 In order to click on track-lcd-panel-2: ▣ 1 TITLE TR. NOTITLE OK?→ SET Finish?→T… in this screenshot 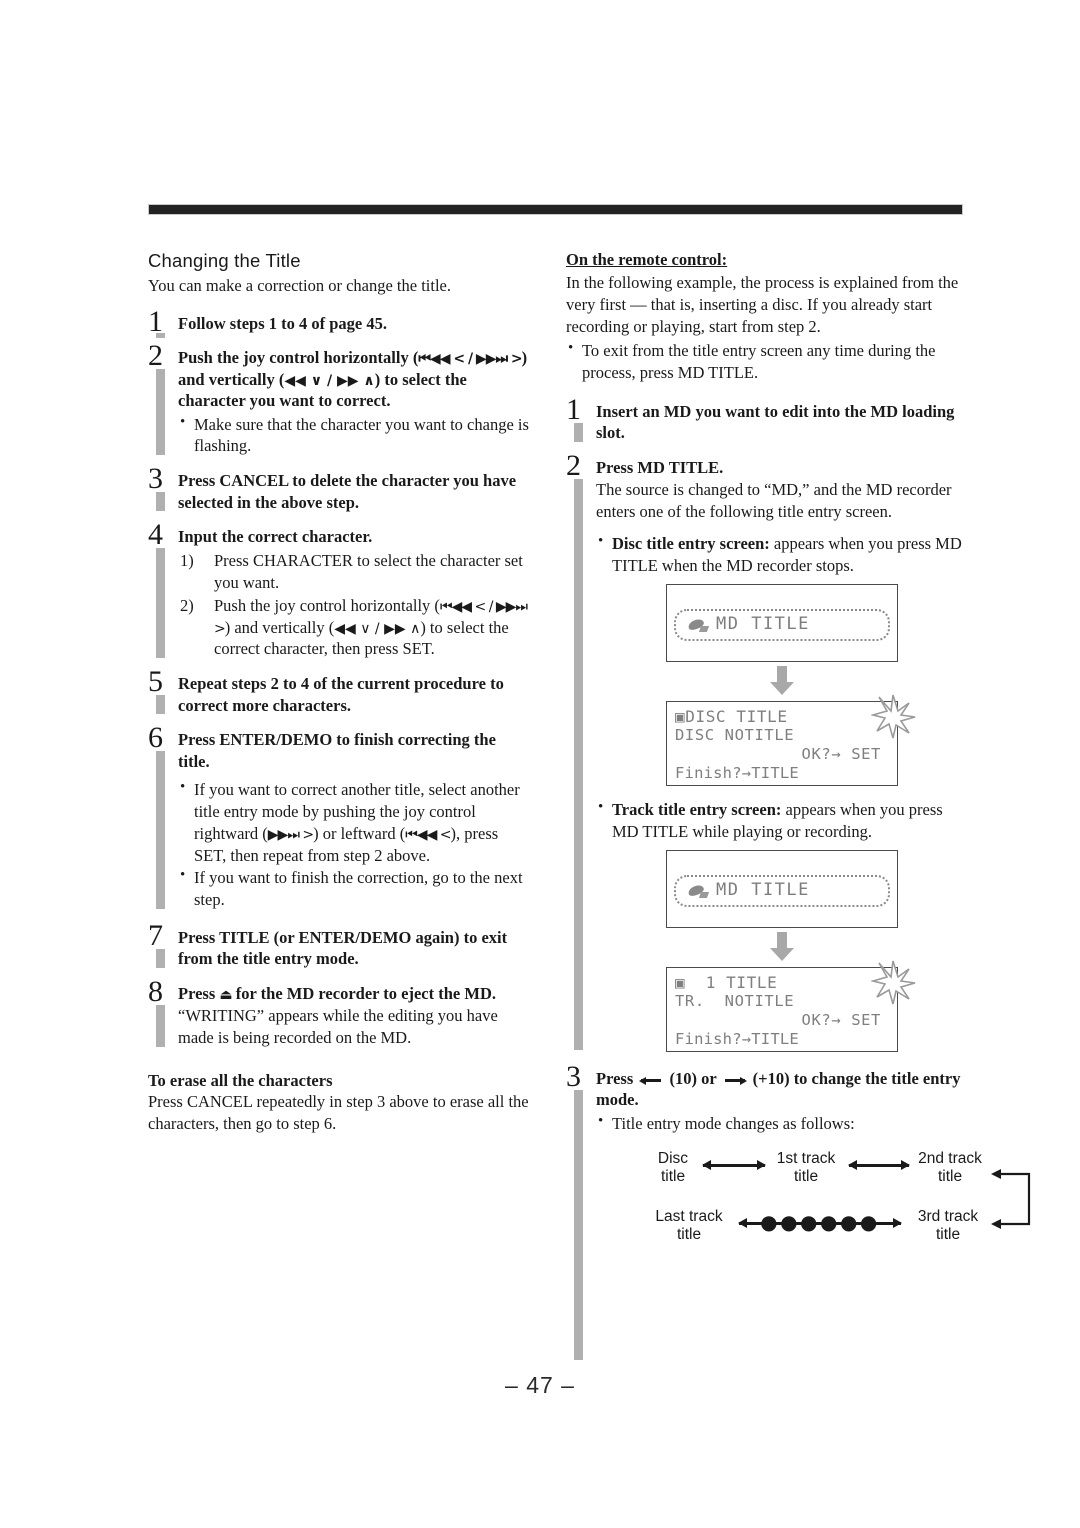, I will do `click(814, 1006)`.